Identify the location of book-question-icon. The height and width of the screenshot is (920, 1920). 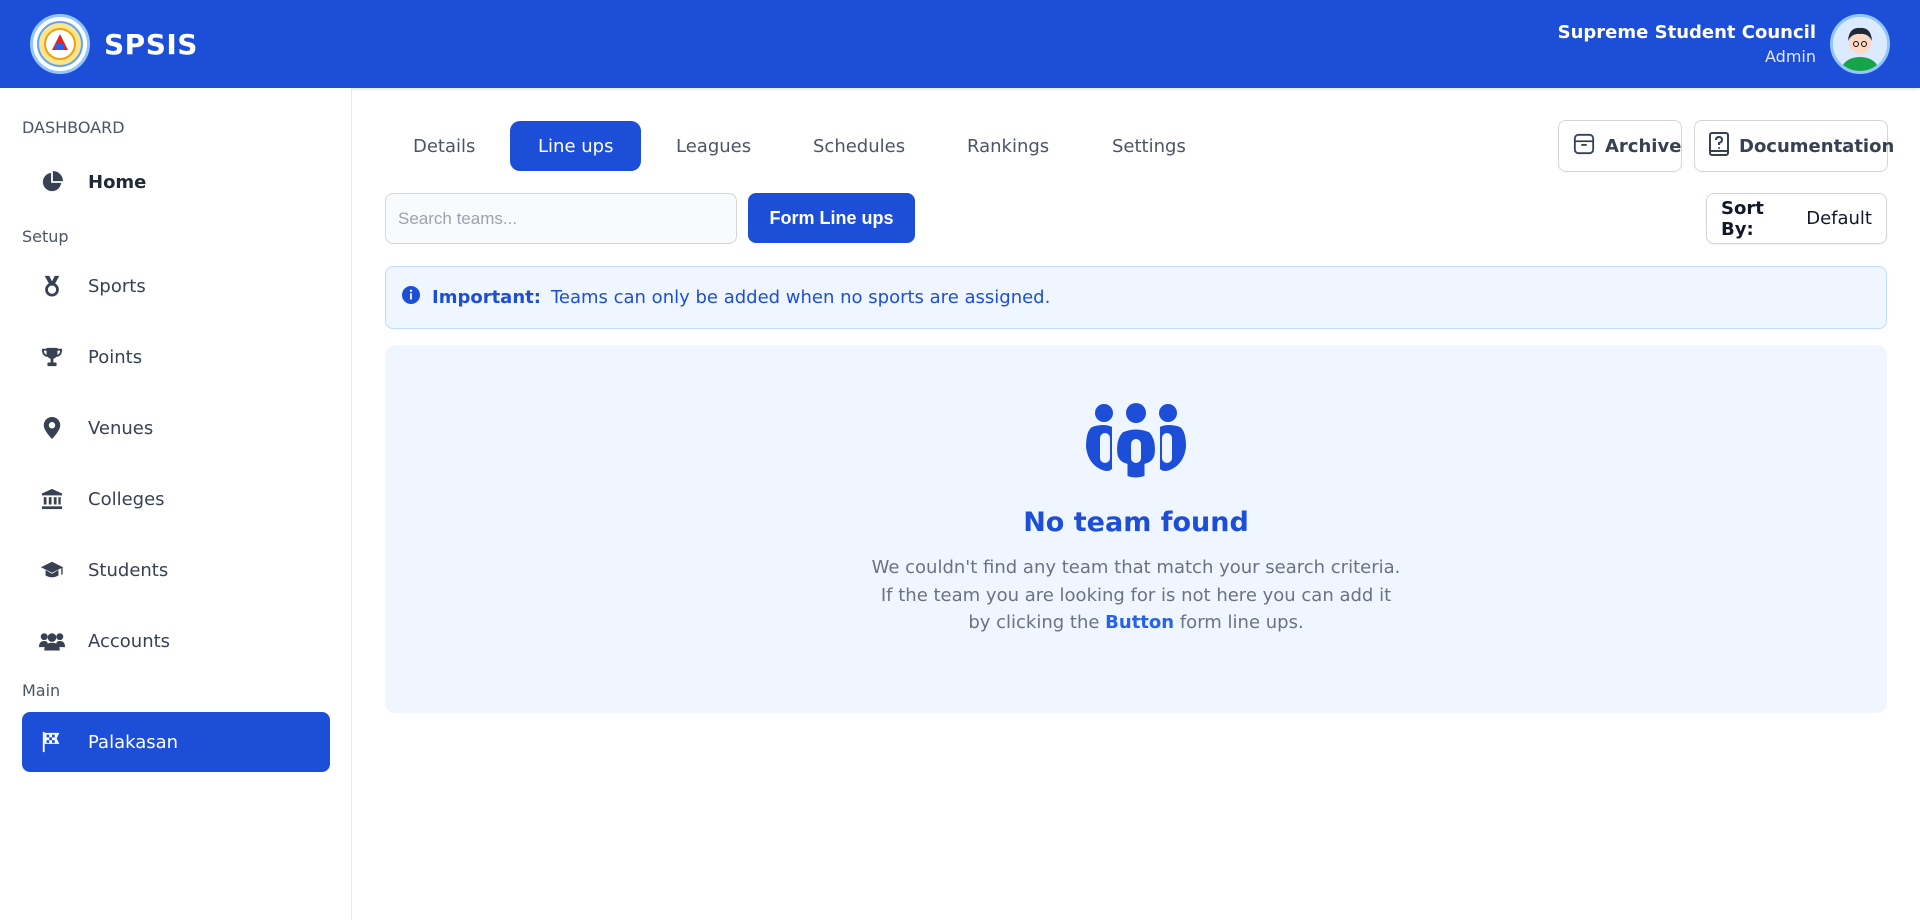
(1719, 146).